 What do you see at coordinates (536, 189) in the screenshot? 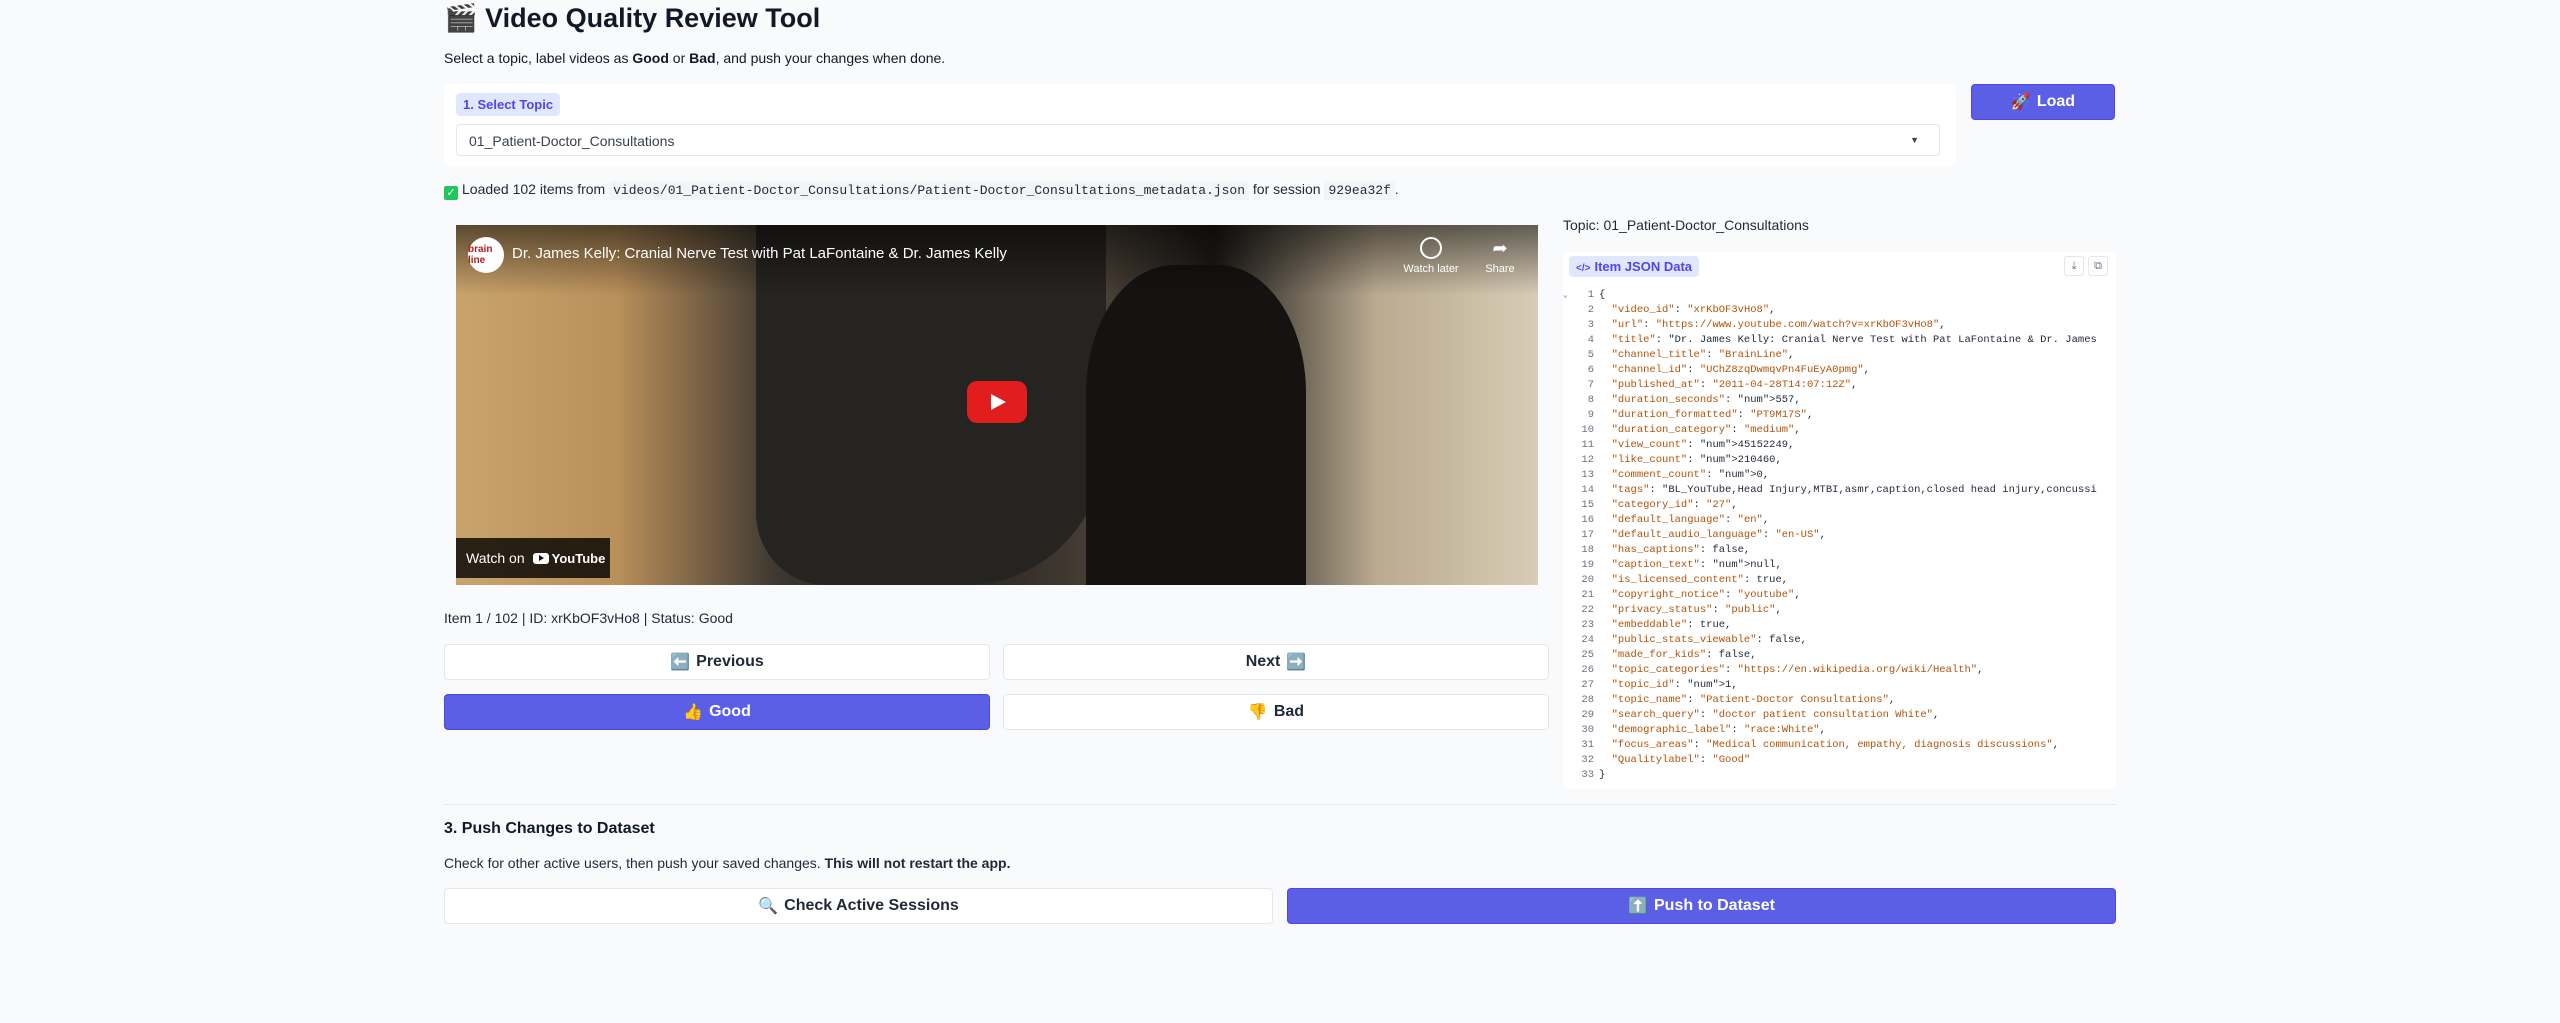
I see `status-text: Loaded 102 items from` at bounding box center [536, 189].